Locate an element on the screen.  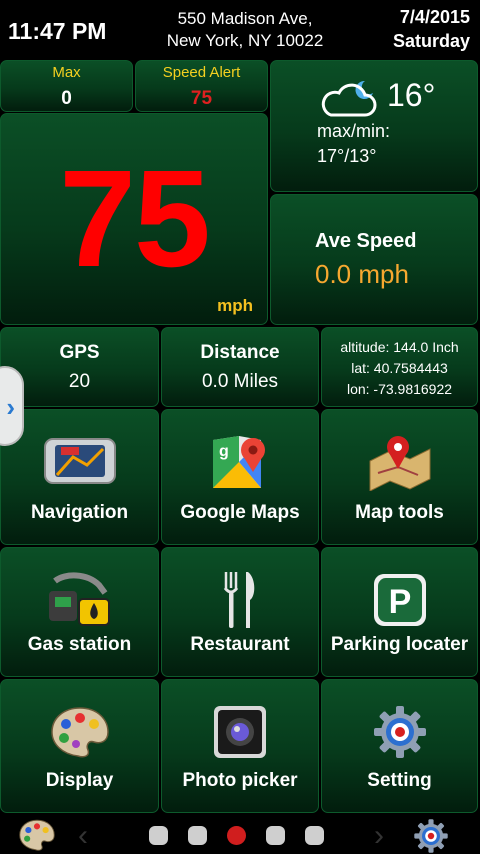
app-label: Gas station is located at coordinates (79, 644).